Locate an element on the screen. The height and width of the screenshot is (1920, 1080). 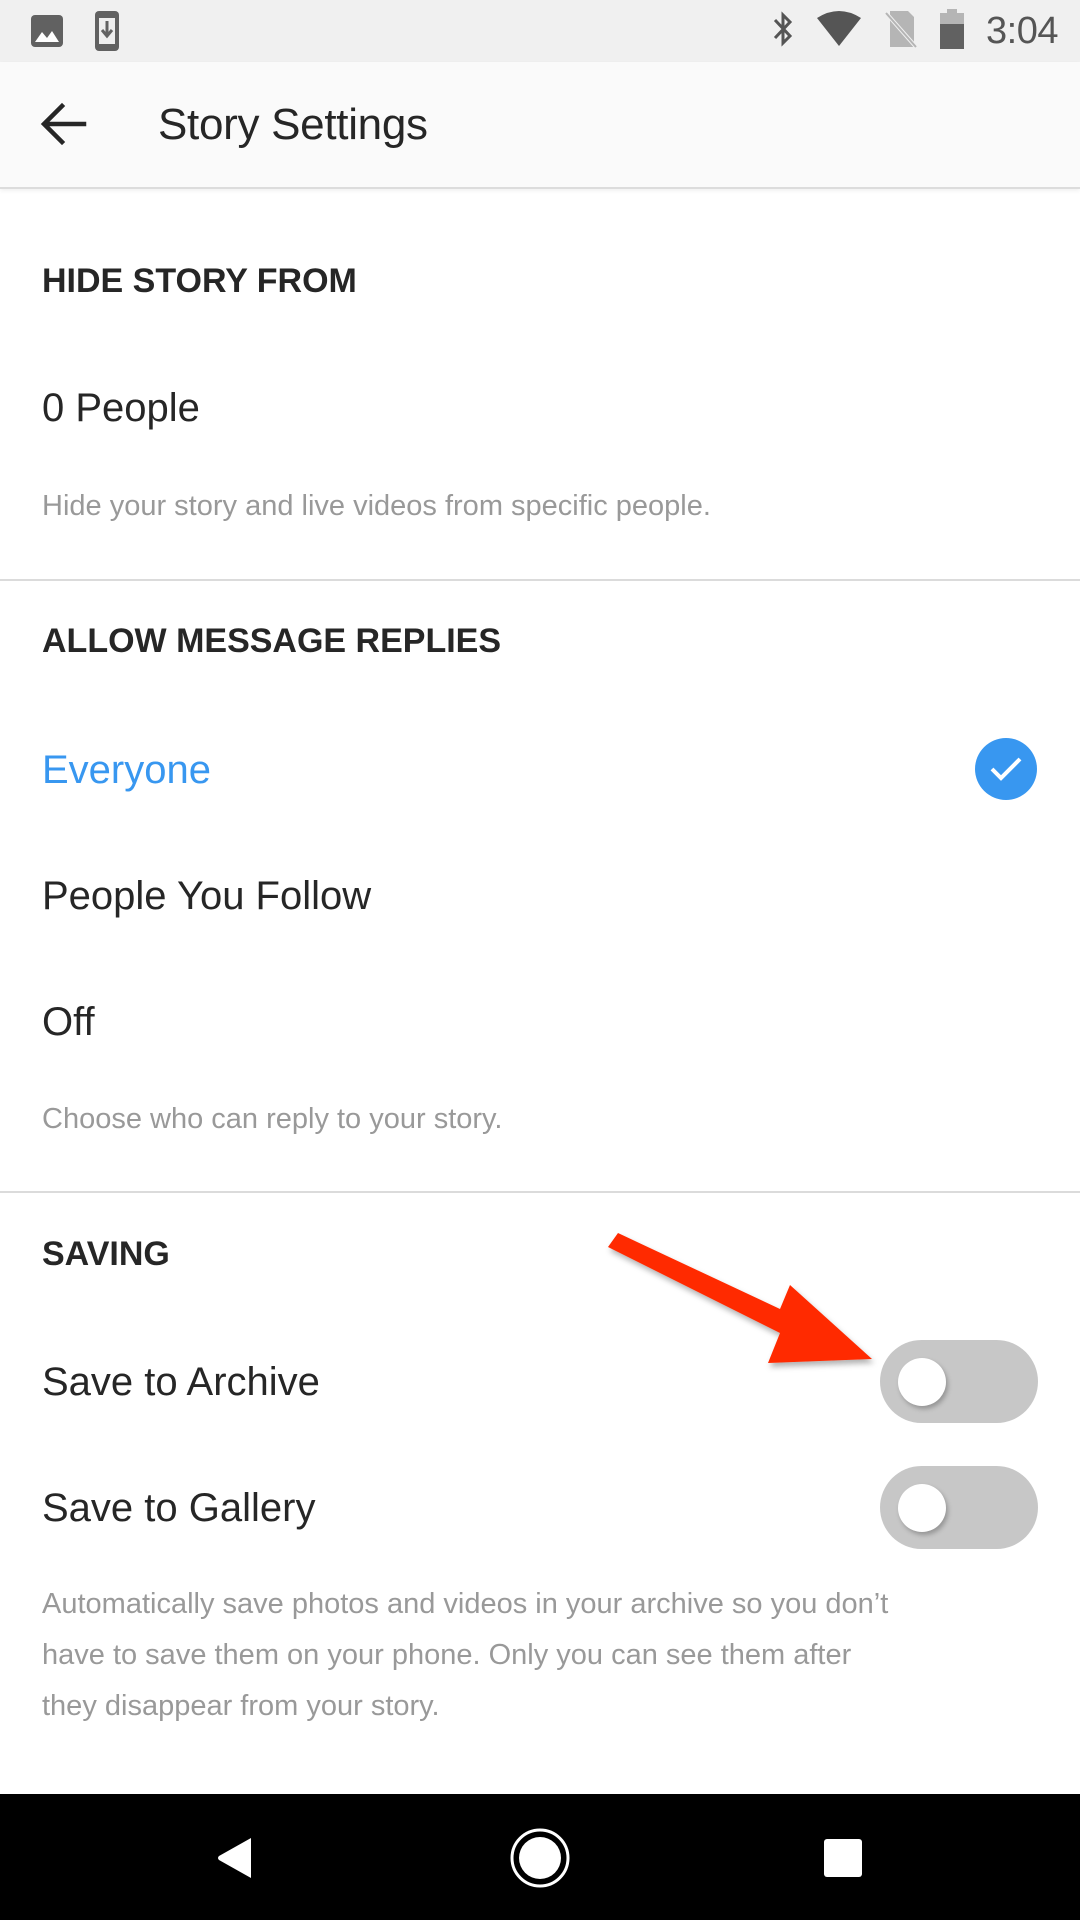
bluetooth-icon is located at coordinates (783, 31).